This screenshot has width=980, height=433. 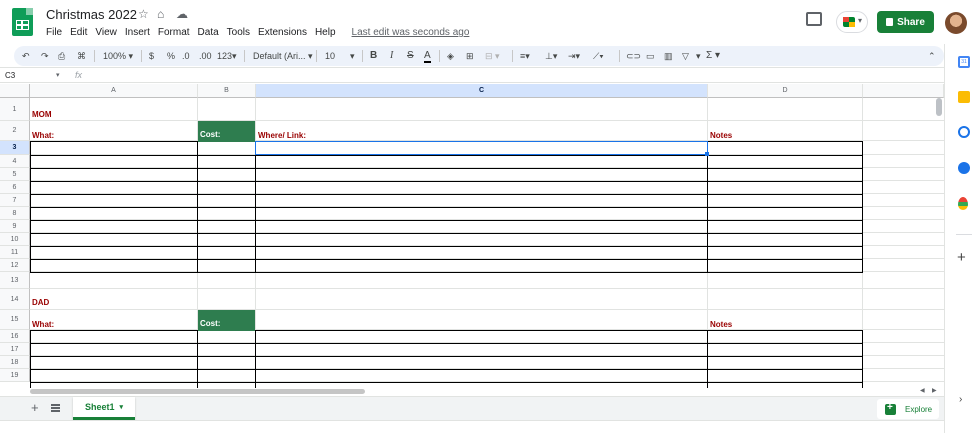 What do you see at coordinates (551, 56) in the screenshot?
I see `vertical-align-icon: ⊥▾` at bounding box center [551, 56].